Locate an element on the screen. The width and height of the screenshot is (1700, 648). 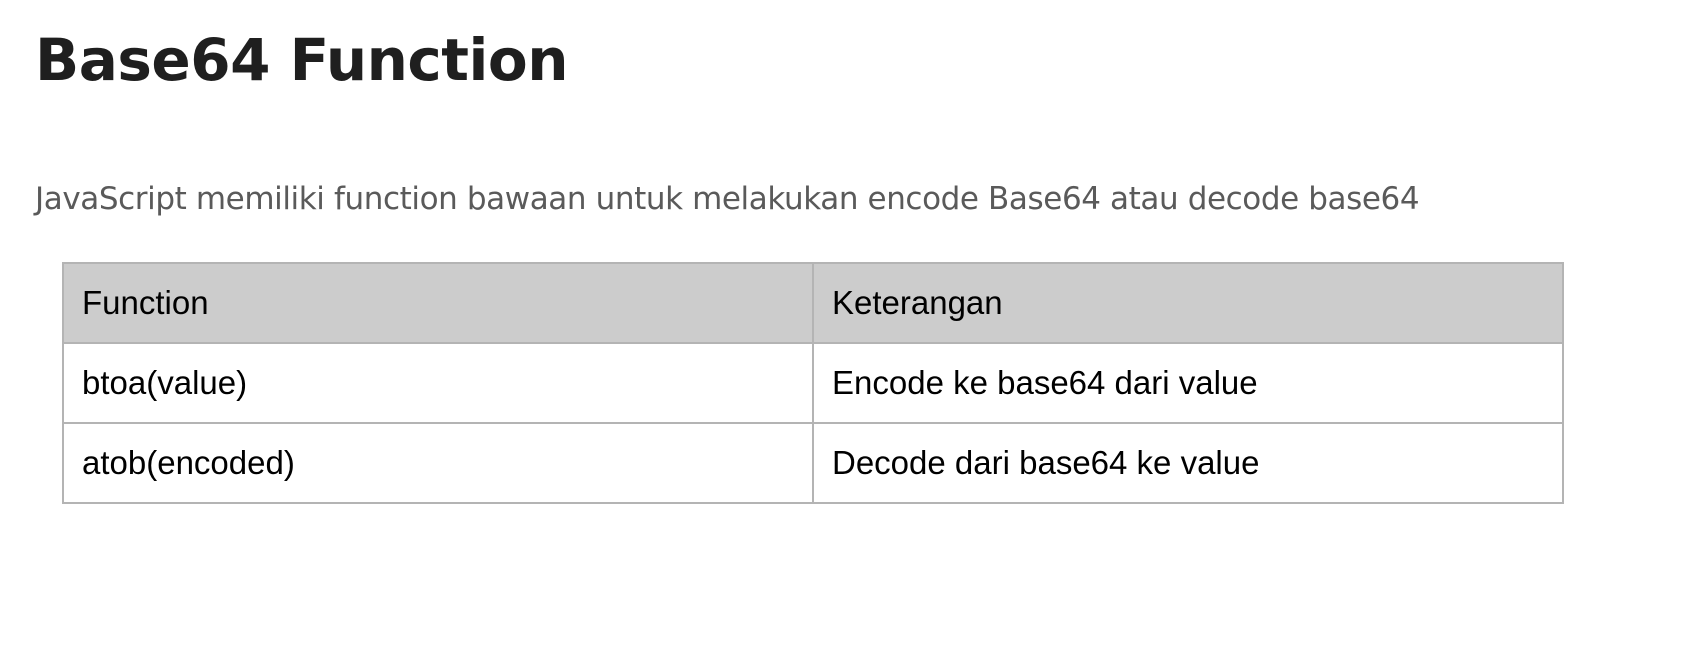
column-header-keterangan: Keterangan is located at coordinates (1188, 303).